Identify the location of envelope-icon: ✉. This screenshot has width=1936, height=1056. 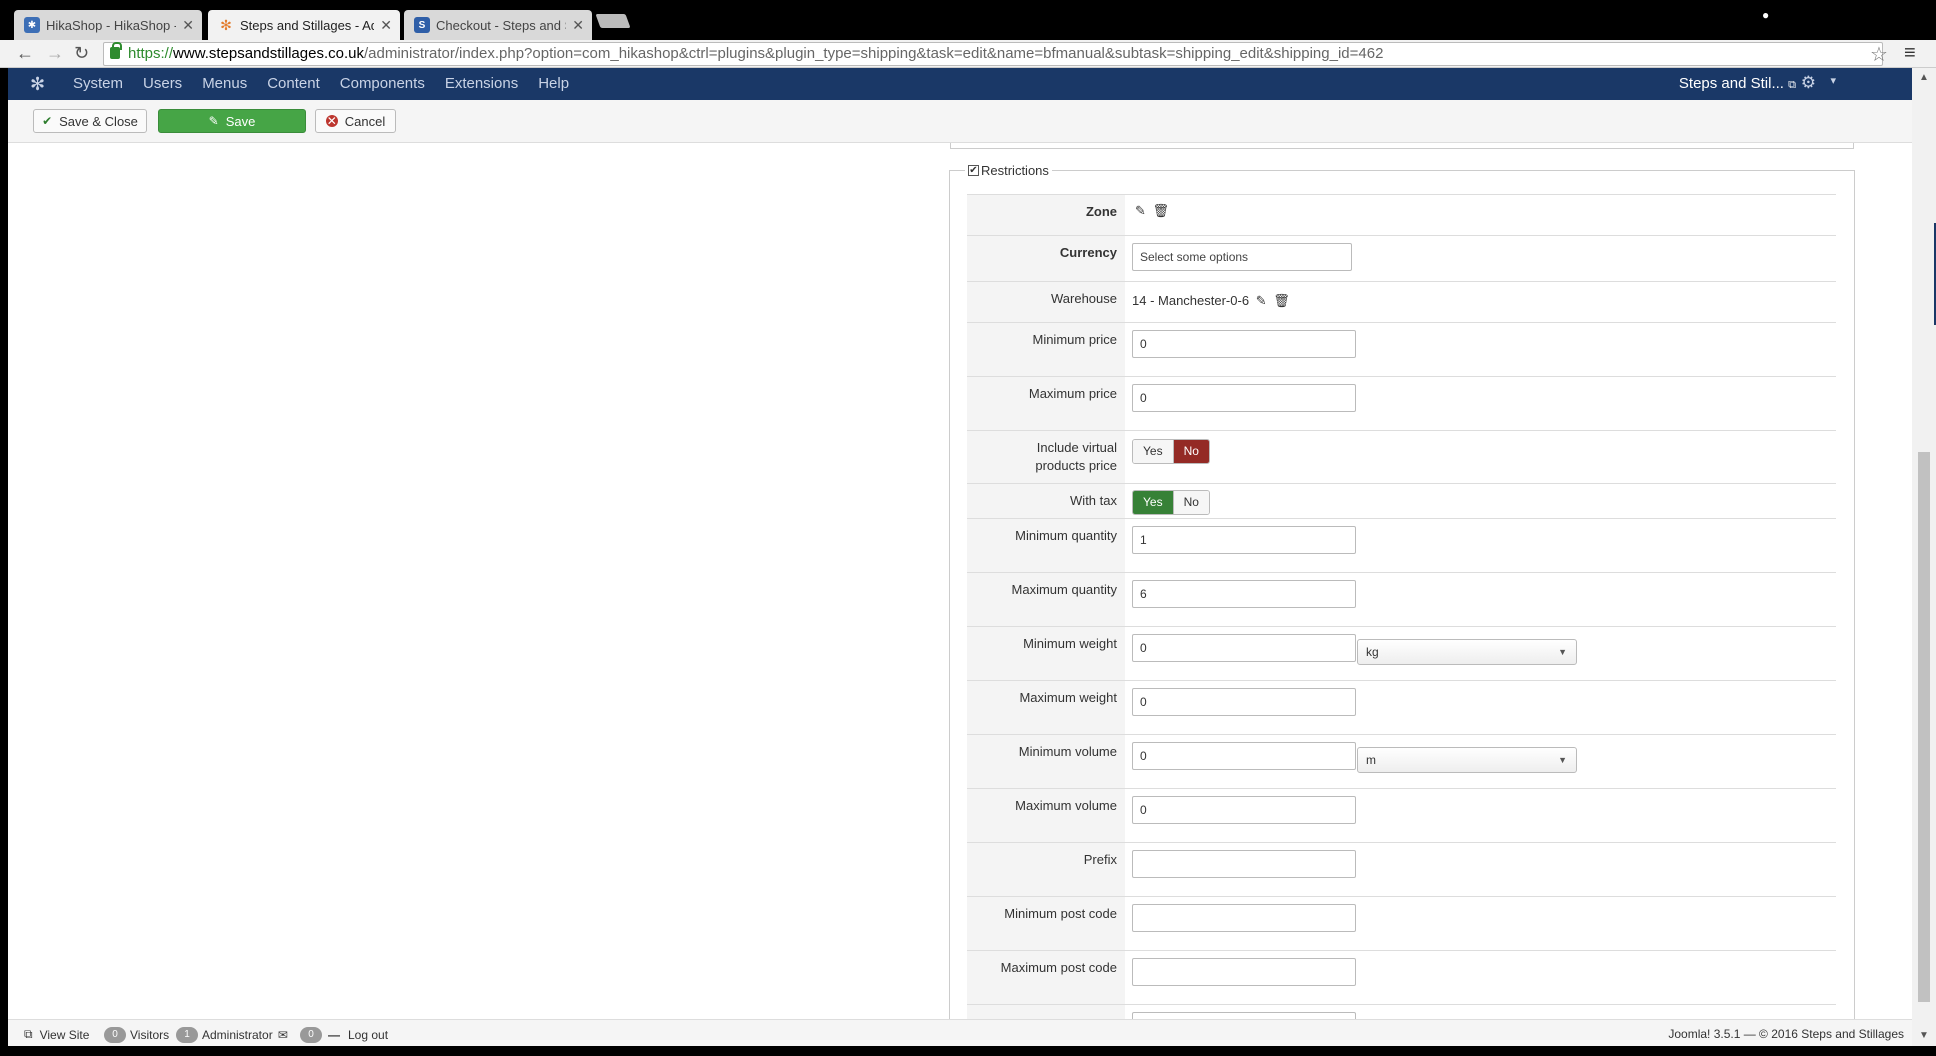
(282, 1035).